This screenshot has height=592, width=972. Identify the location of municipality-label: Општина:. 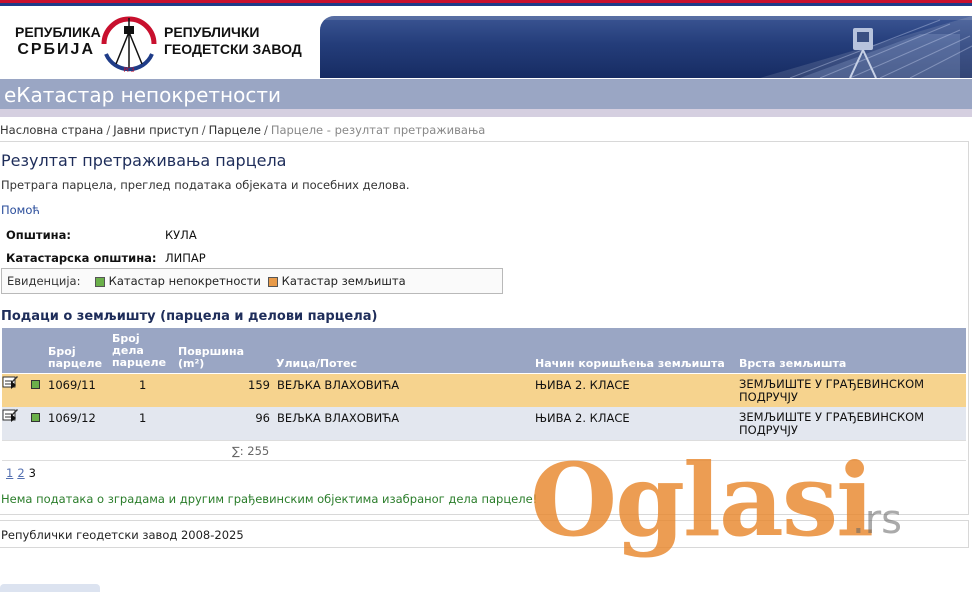
(38, 235).